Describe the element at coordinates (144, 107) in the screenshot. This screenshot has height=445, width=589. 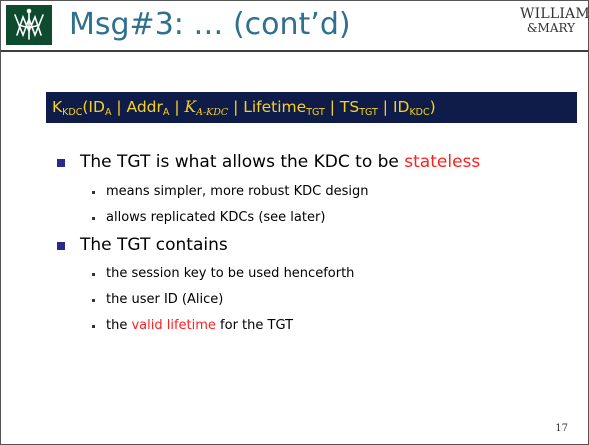
I see `formula-addr: Addr` at that location.